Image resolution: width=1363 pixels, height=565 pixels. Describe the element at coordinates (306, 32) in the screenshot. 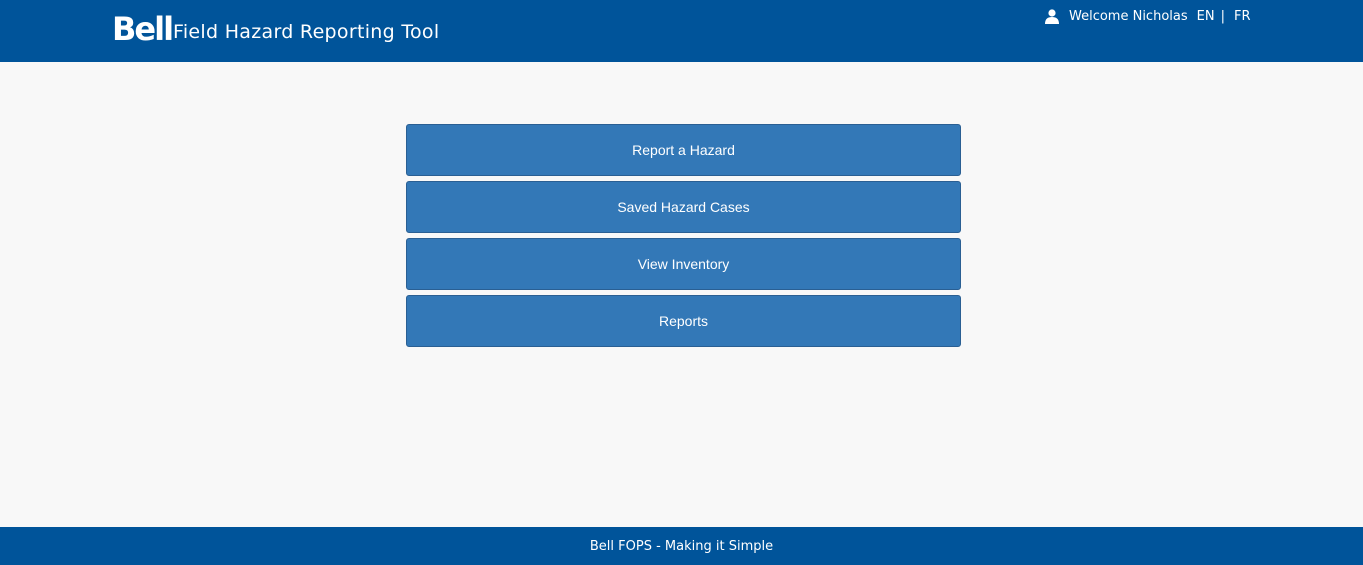

I see `app-title: Field Hazard Reporting Tool` at that location.